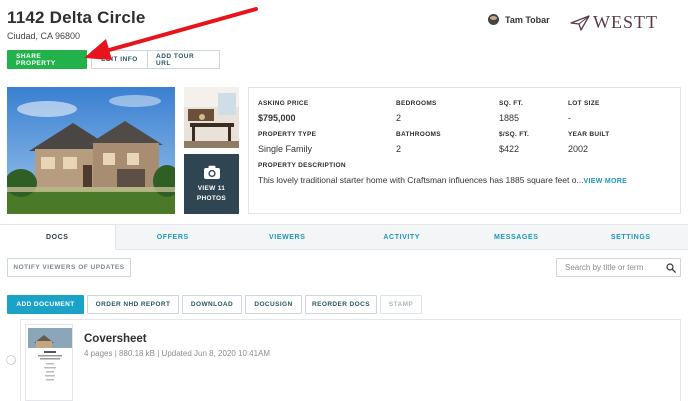  I want to click on property-type-cell: PROPERTY TYPE Single Family, so click(287, 142).